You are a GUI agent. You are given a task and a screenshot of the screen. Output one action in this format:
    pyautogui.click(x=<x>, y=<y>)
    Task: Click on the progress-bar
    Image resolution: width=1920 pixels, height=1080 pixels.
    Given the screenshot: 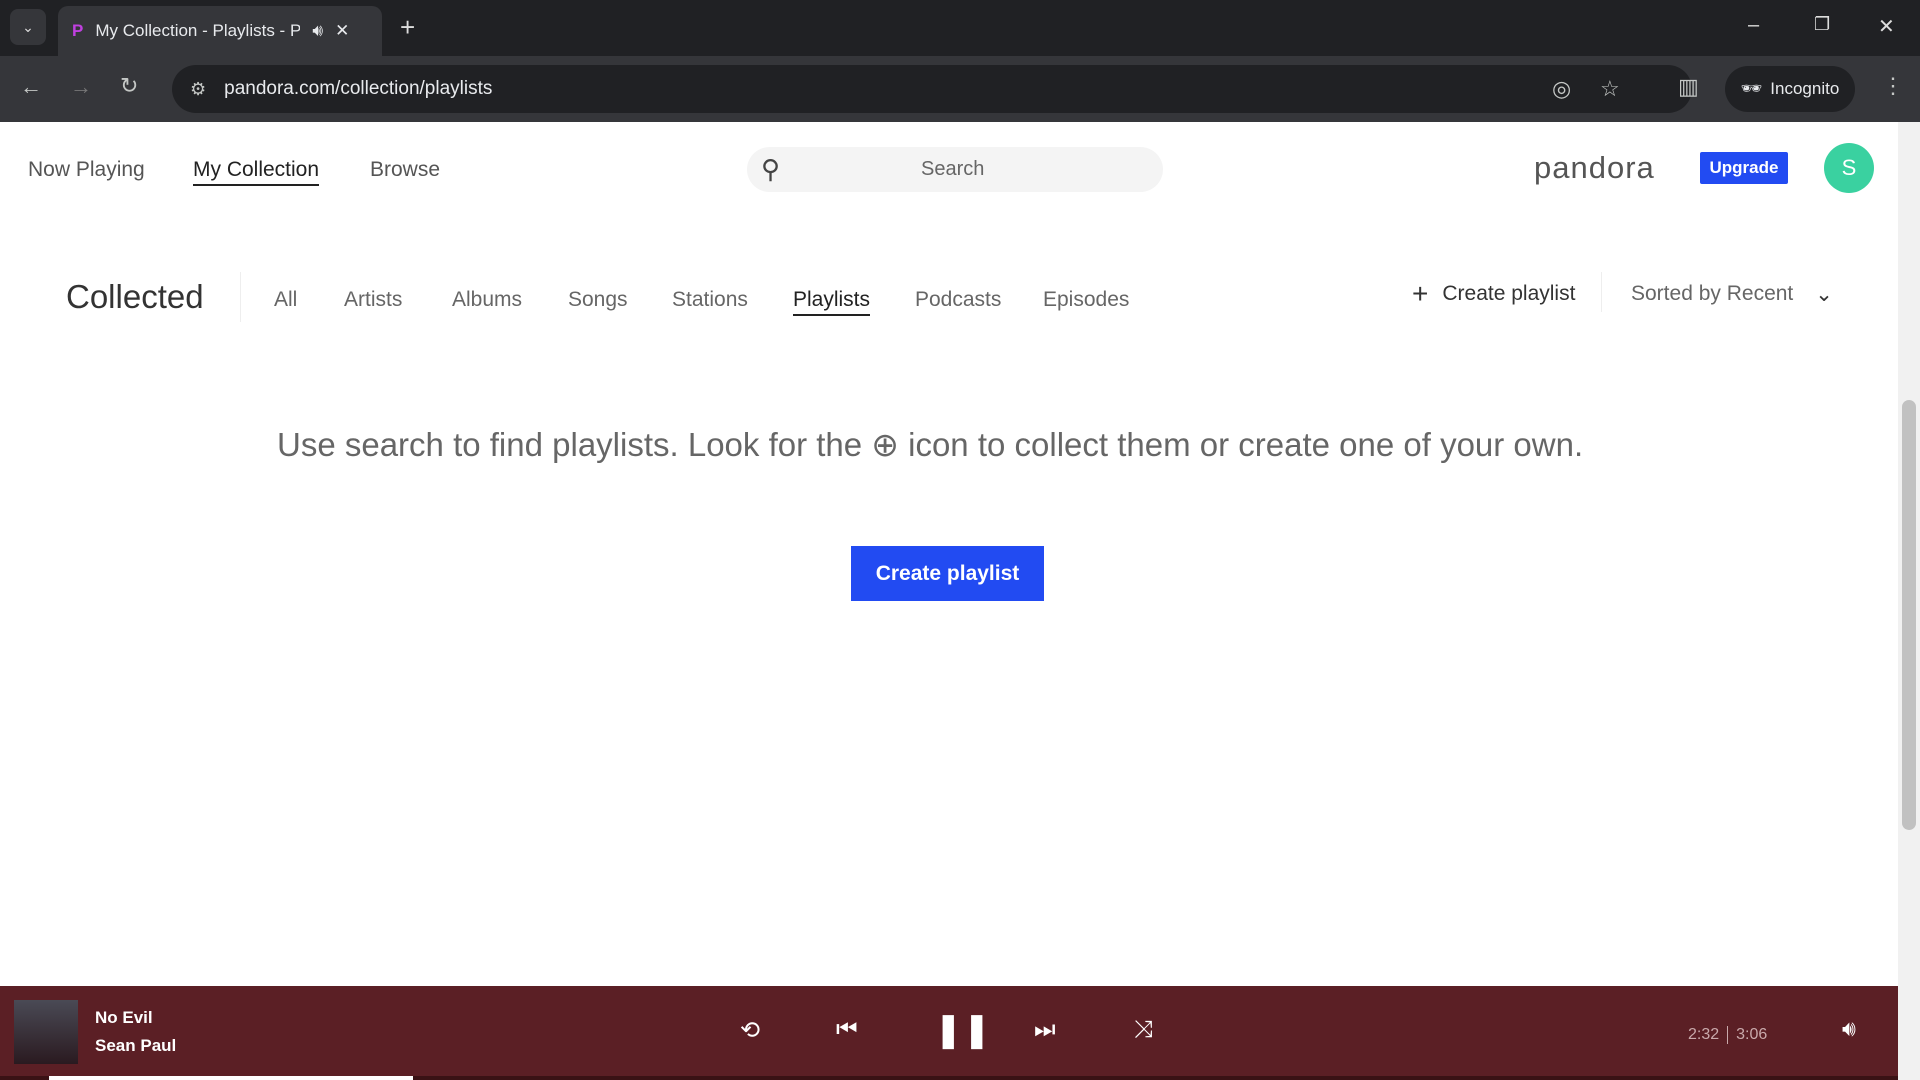 What is the action you would take?
    pyautogui.click(x=949, y=1078)
    